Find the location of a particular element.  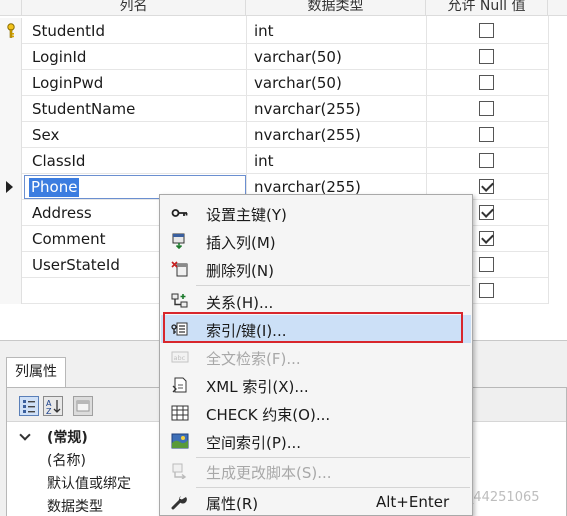

property-row-data-type: 数据类型 is located at coordinates (87, 505).